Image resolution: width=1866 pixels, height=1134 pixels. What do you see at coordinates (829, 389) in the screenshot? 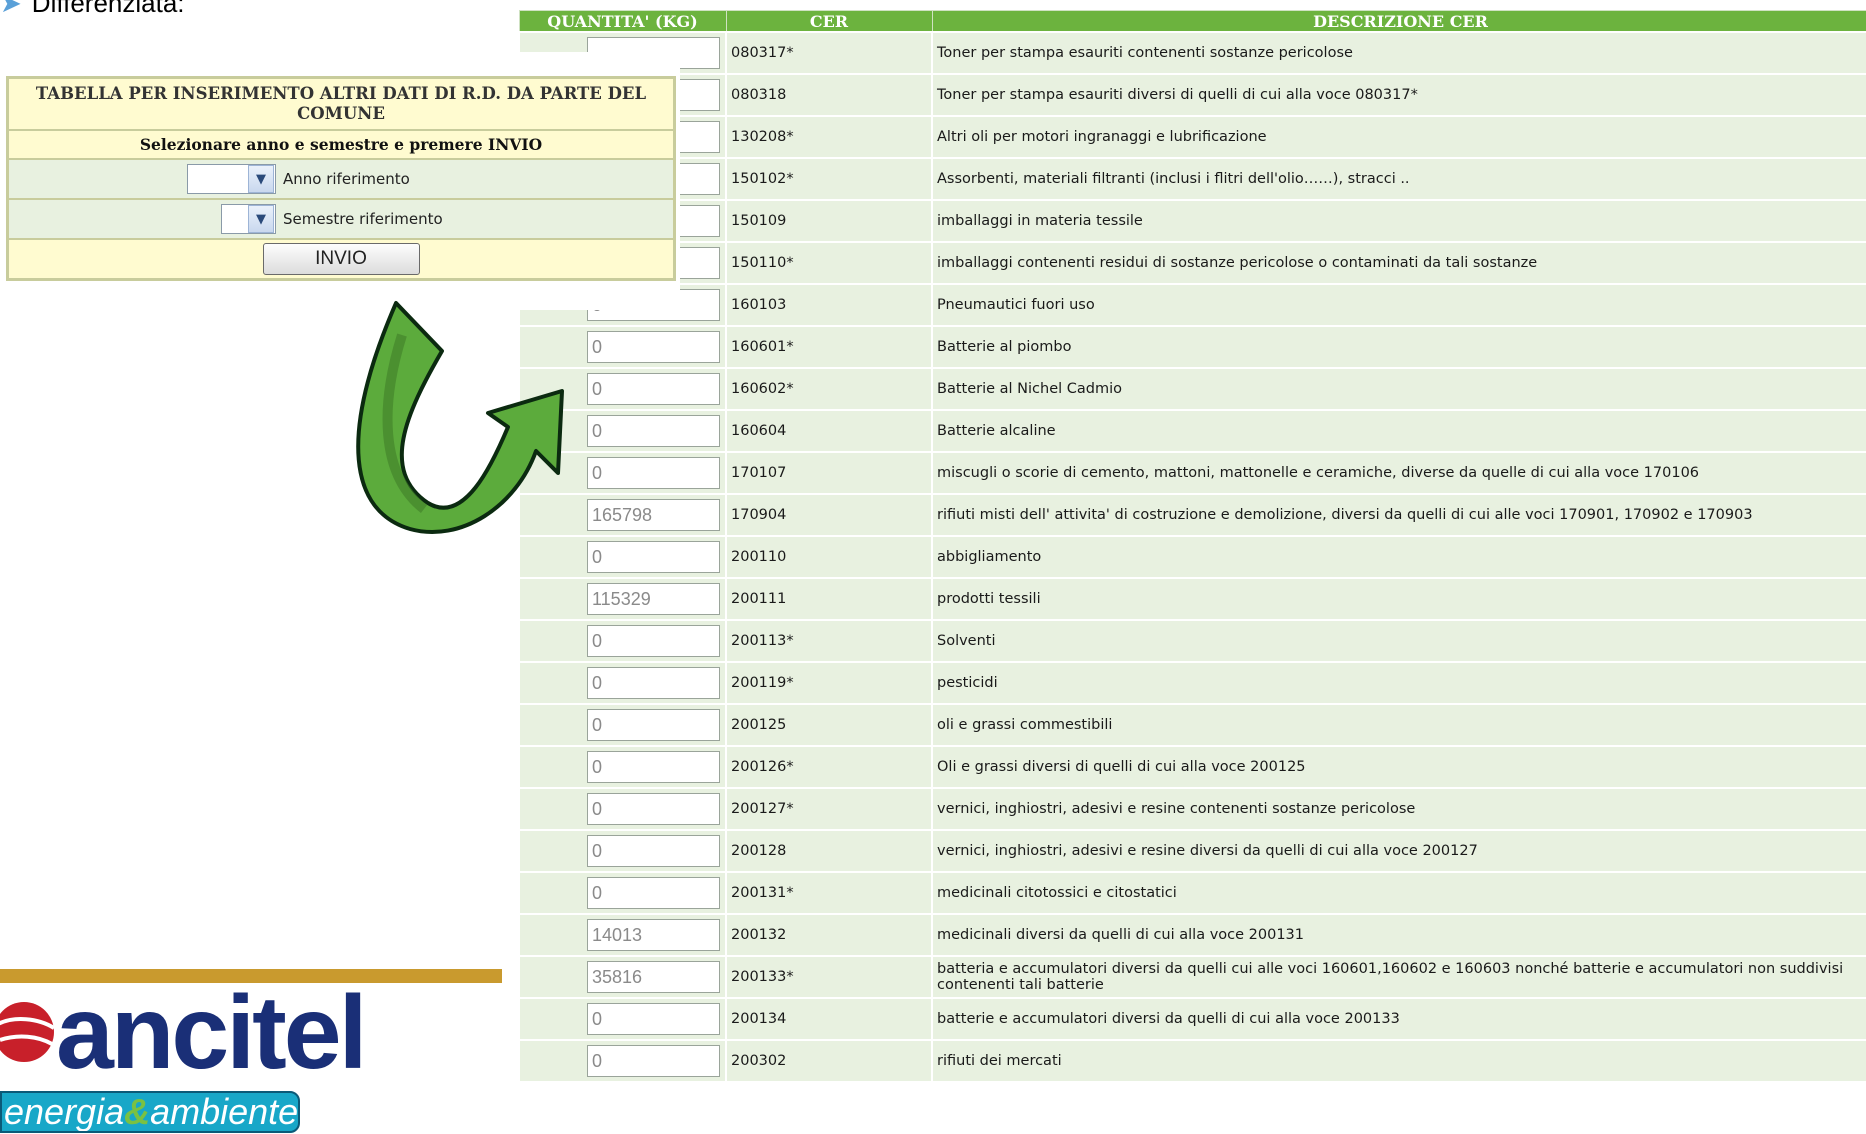
I see `cer-code: 160602*` at bounding box center [829, 389].